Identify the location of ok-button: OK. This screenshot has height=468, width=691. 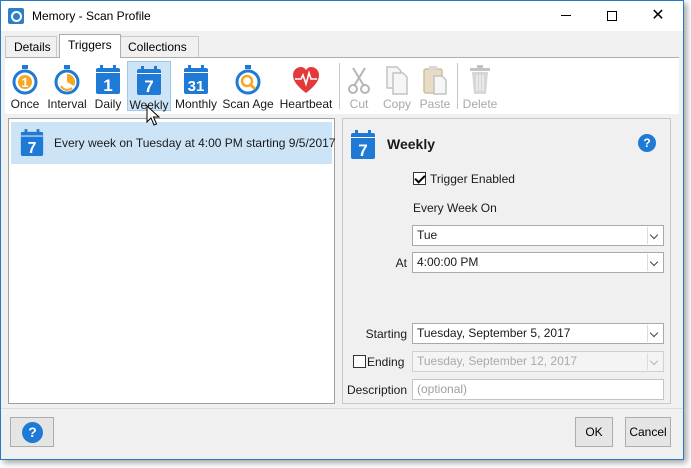
(594, 432).